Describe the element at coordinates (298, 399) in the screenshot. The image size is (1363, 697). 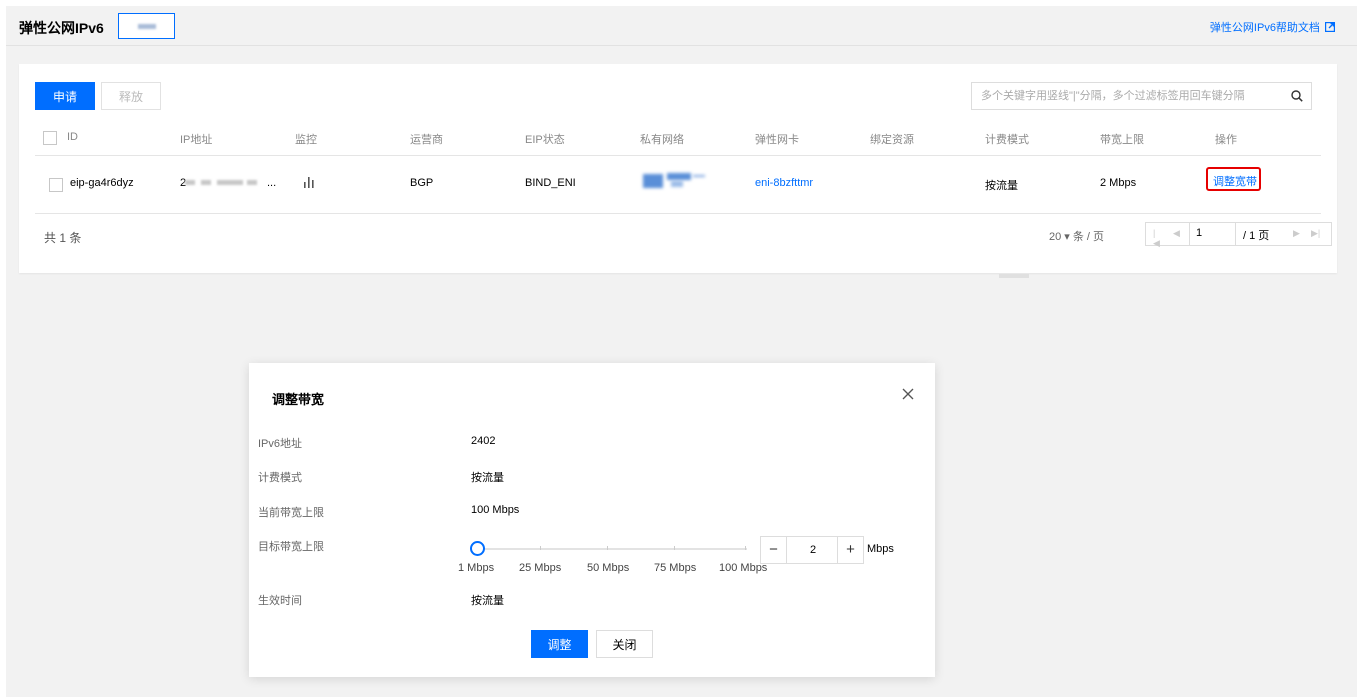
I see `dialog-title: 调整带宽` at that location.